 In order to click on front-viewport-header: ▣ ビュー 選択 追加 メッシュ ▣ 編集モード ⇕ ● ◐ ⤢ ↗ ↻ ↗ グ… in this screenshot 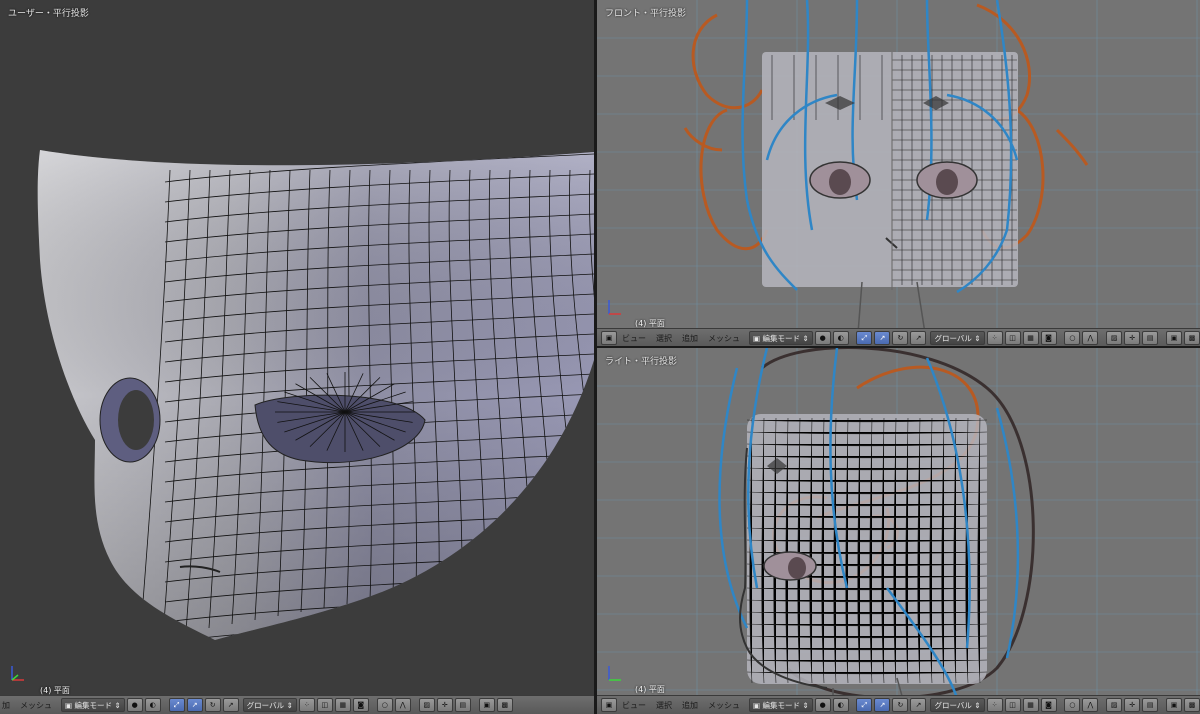, I will do `click(898, 337)`.